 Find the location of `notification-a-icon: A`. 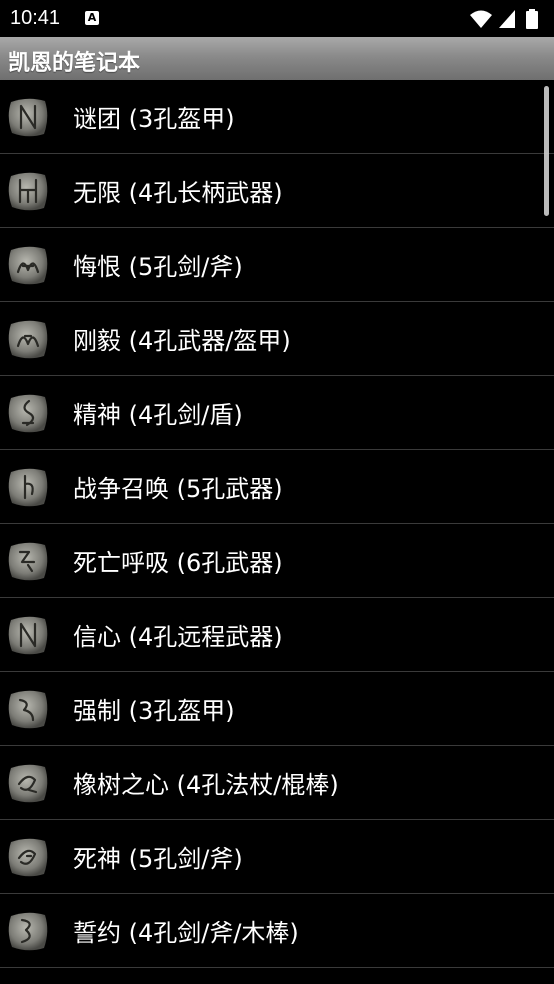

notification-a-icon: A is located at coordinates (92, 18).